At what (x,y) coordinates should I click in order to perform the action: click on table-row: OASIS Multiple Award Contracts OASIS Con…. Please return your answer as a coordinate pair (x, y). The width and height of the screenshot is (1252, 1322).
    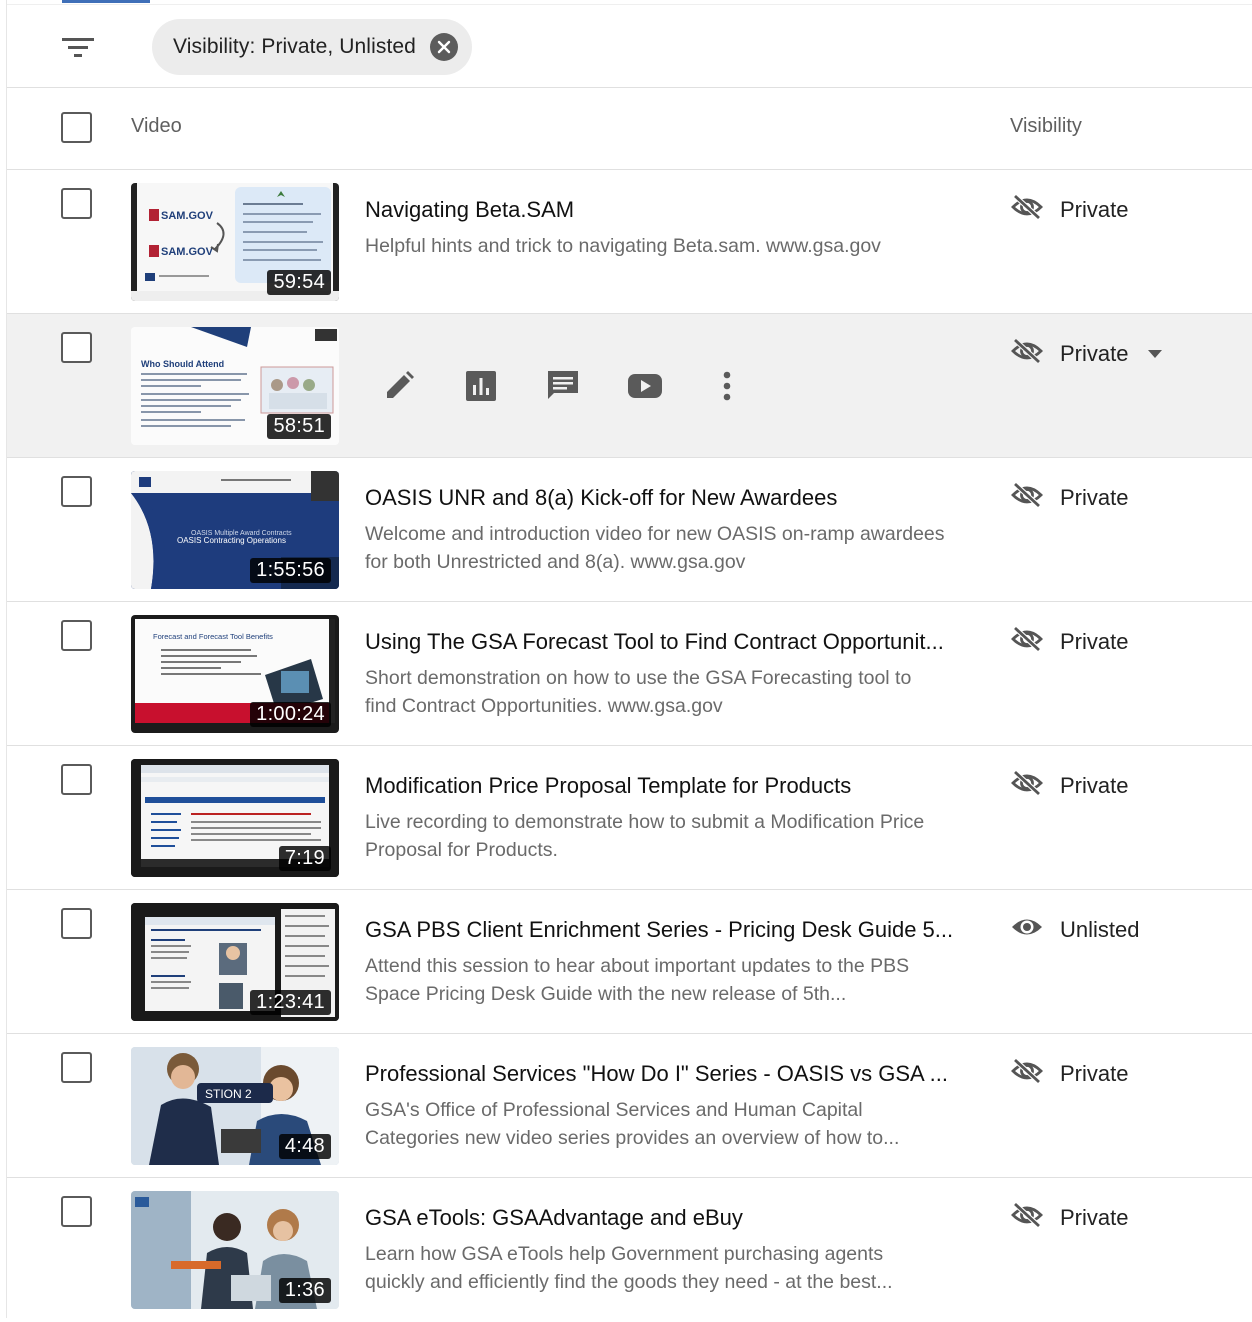
    Looking at the image, I should click on (629, 530).